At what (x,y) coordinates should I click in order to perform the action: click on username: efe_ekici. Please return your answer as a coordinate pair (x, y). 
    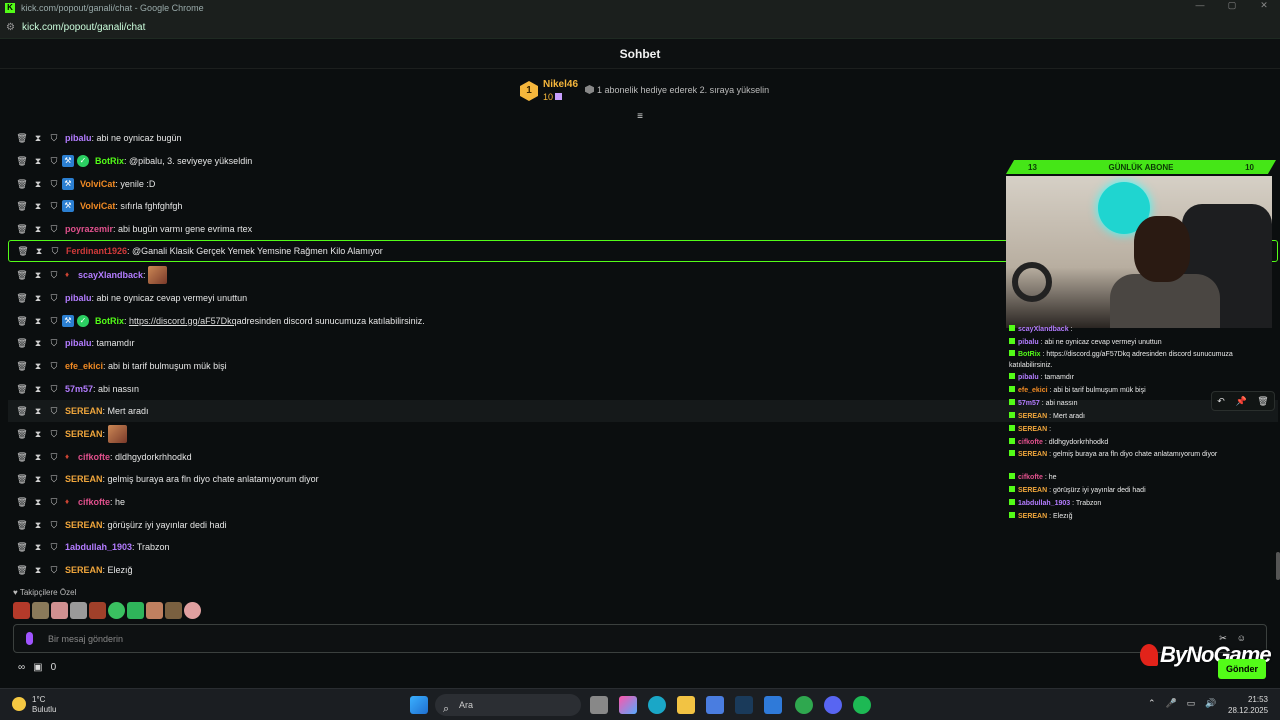
    Looking at the image, I should click on (84, 366).